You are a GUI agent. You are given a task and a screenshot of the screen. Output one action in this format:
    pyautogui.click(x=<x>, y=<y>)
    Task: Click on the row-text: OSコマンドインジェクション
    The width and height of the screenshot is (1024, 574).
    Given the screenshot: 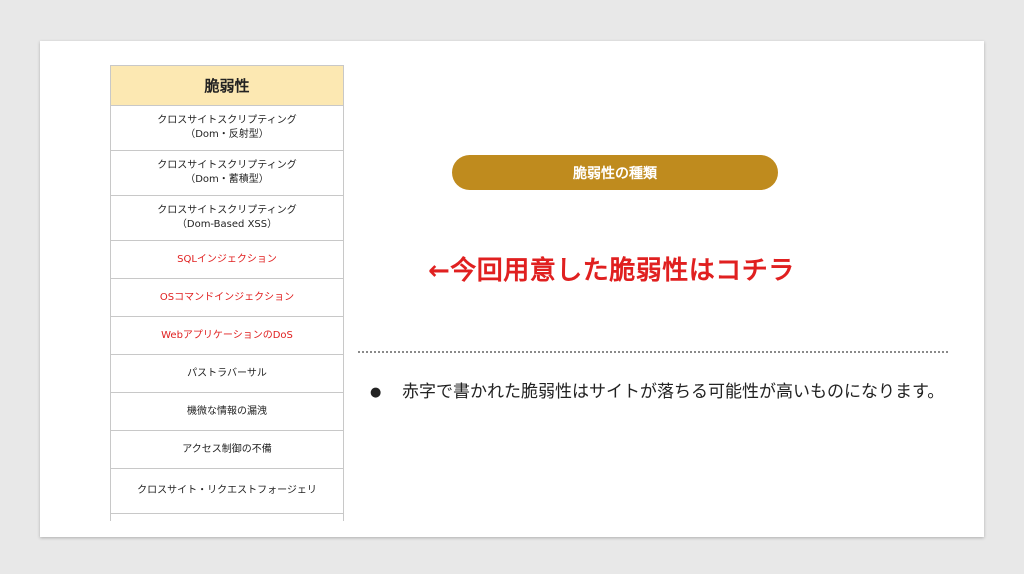 What is the action you would take?
    pyautogui.click(x=227, y=297)
    